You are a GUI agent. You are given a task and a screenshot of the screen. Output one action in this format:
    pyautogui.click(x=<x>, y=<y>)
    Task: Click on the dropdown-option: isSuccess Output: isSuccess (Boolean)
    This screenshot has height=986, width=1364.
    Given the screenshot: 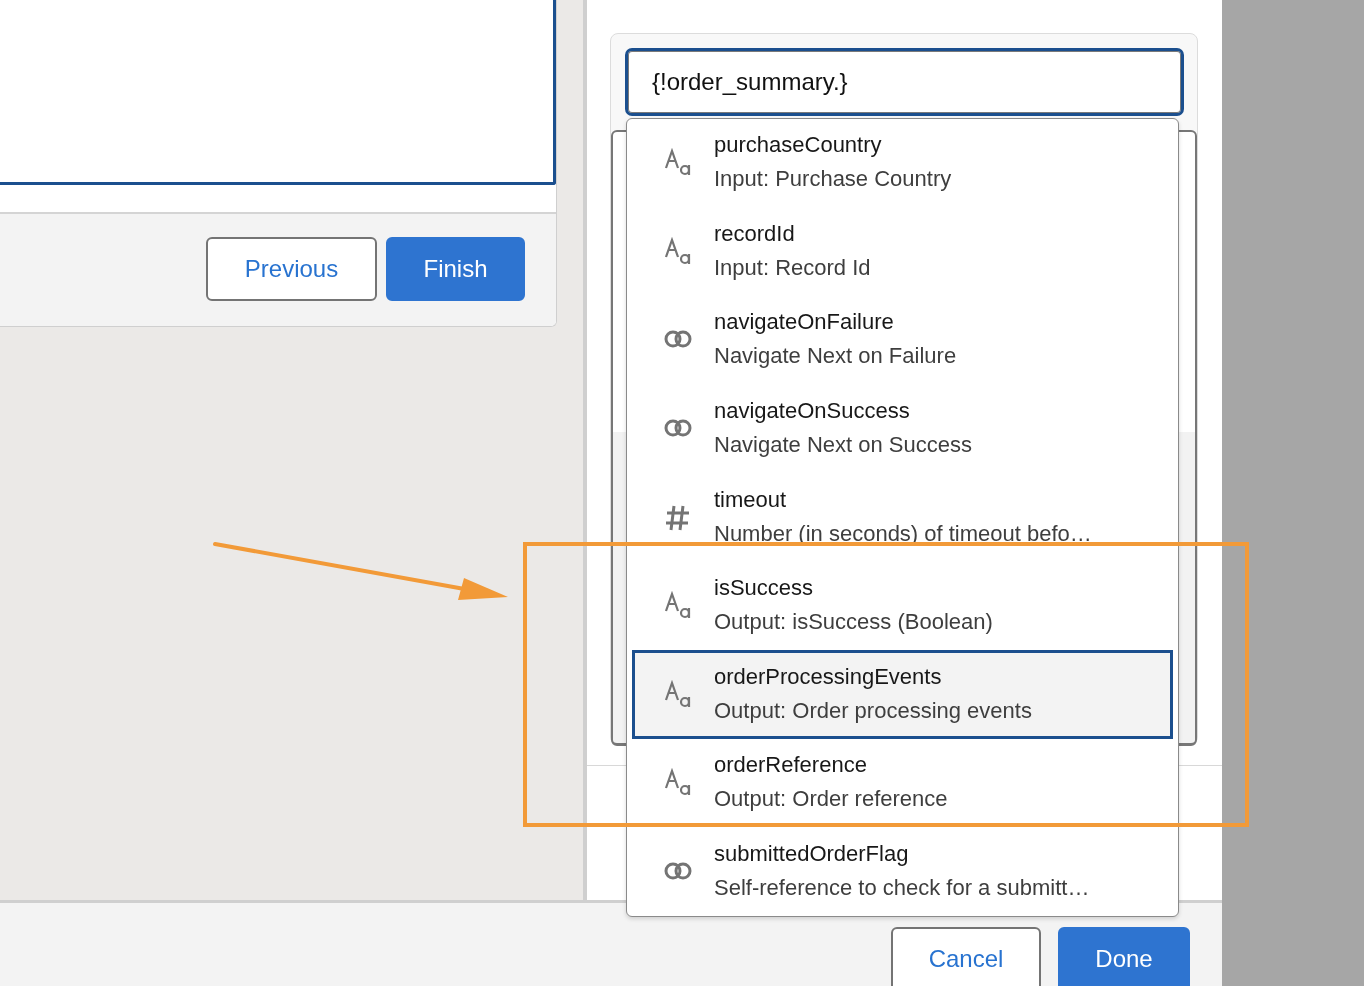 What is the action you would take?
    pyautogui.click(x=902, y=606)
    